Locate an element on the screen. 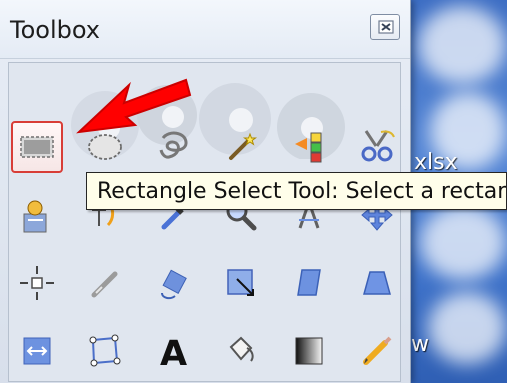 Image resolution: width=507 pixels, height=383 pixels. tooltip: Rectangle Select Tool: Select a rectangu is located at coordinates (296, 191).